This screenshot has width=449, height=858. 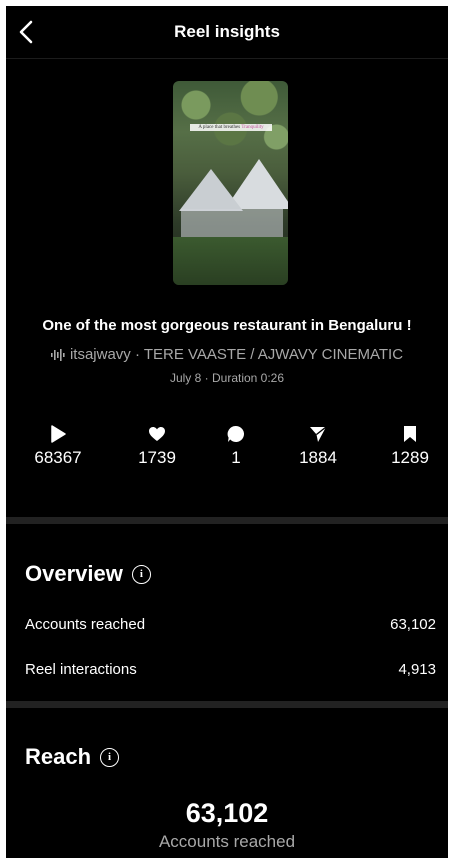 What do you see at coordinates (58, 434) in the screenshot?
I see `play-icon` at bounding box center [58, 434].